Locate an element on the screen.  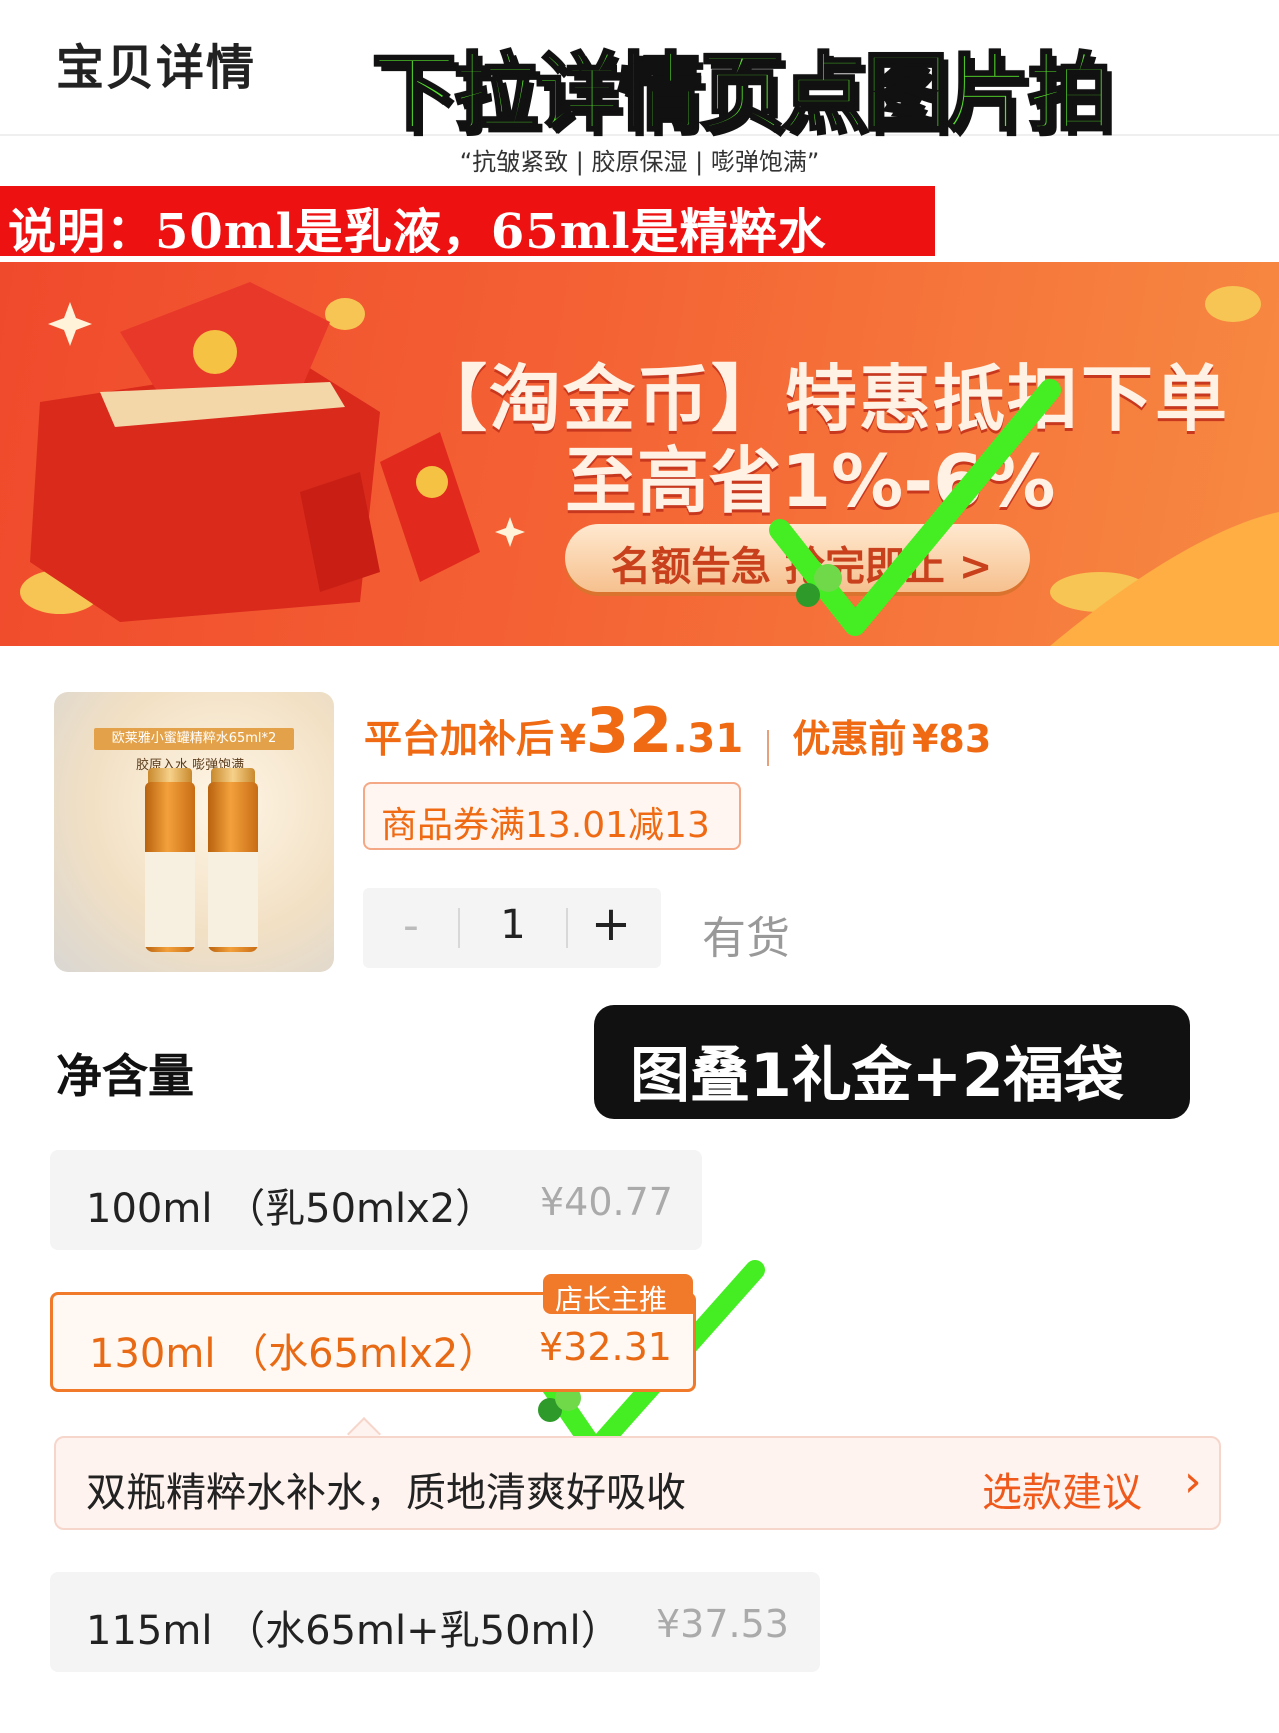
minus-icon: - is located at coordinates (411, 925).